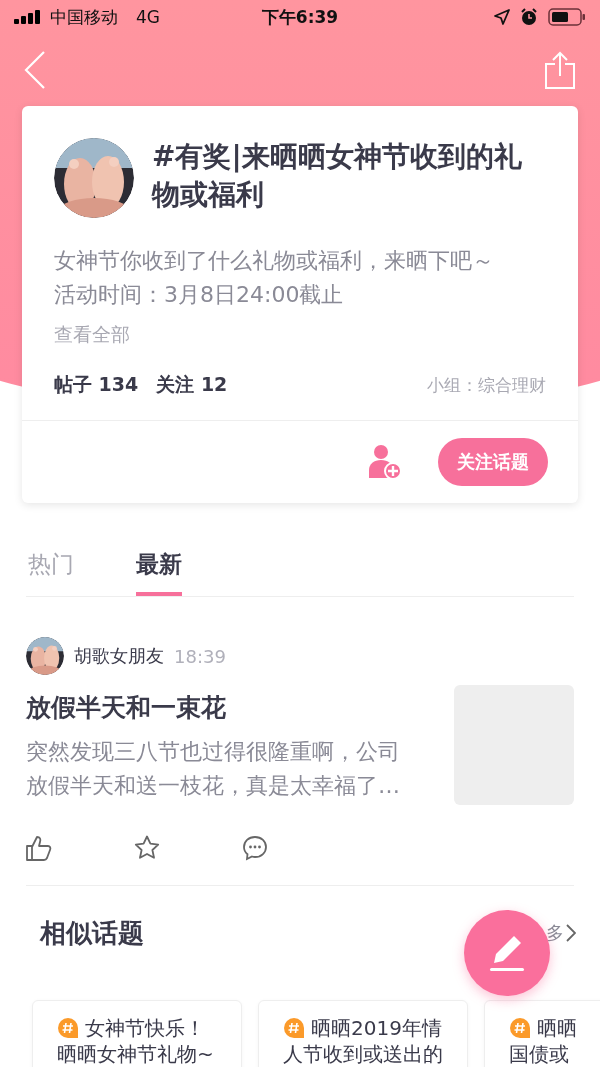  What do you see at coordinates (136, 1041) in the screenshot?
I see `topic-card-title: 女神节快乐！ 晒晒女神节礼物~` at bounding box center [136, 1041].